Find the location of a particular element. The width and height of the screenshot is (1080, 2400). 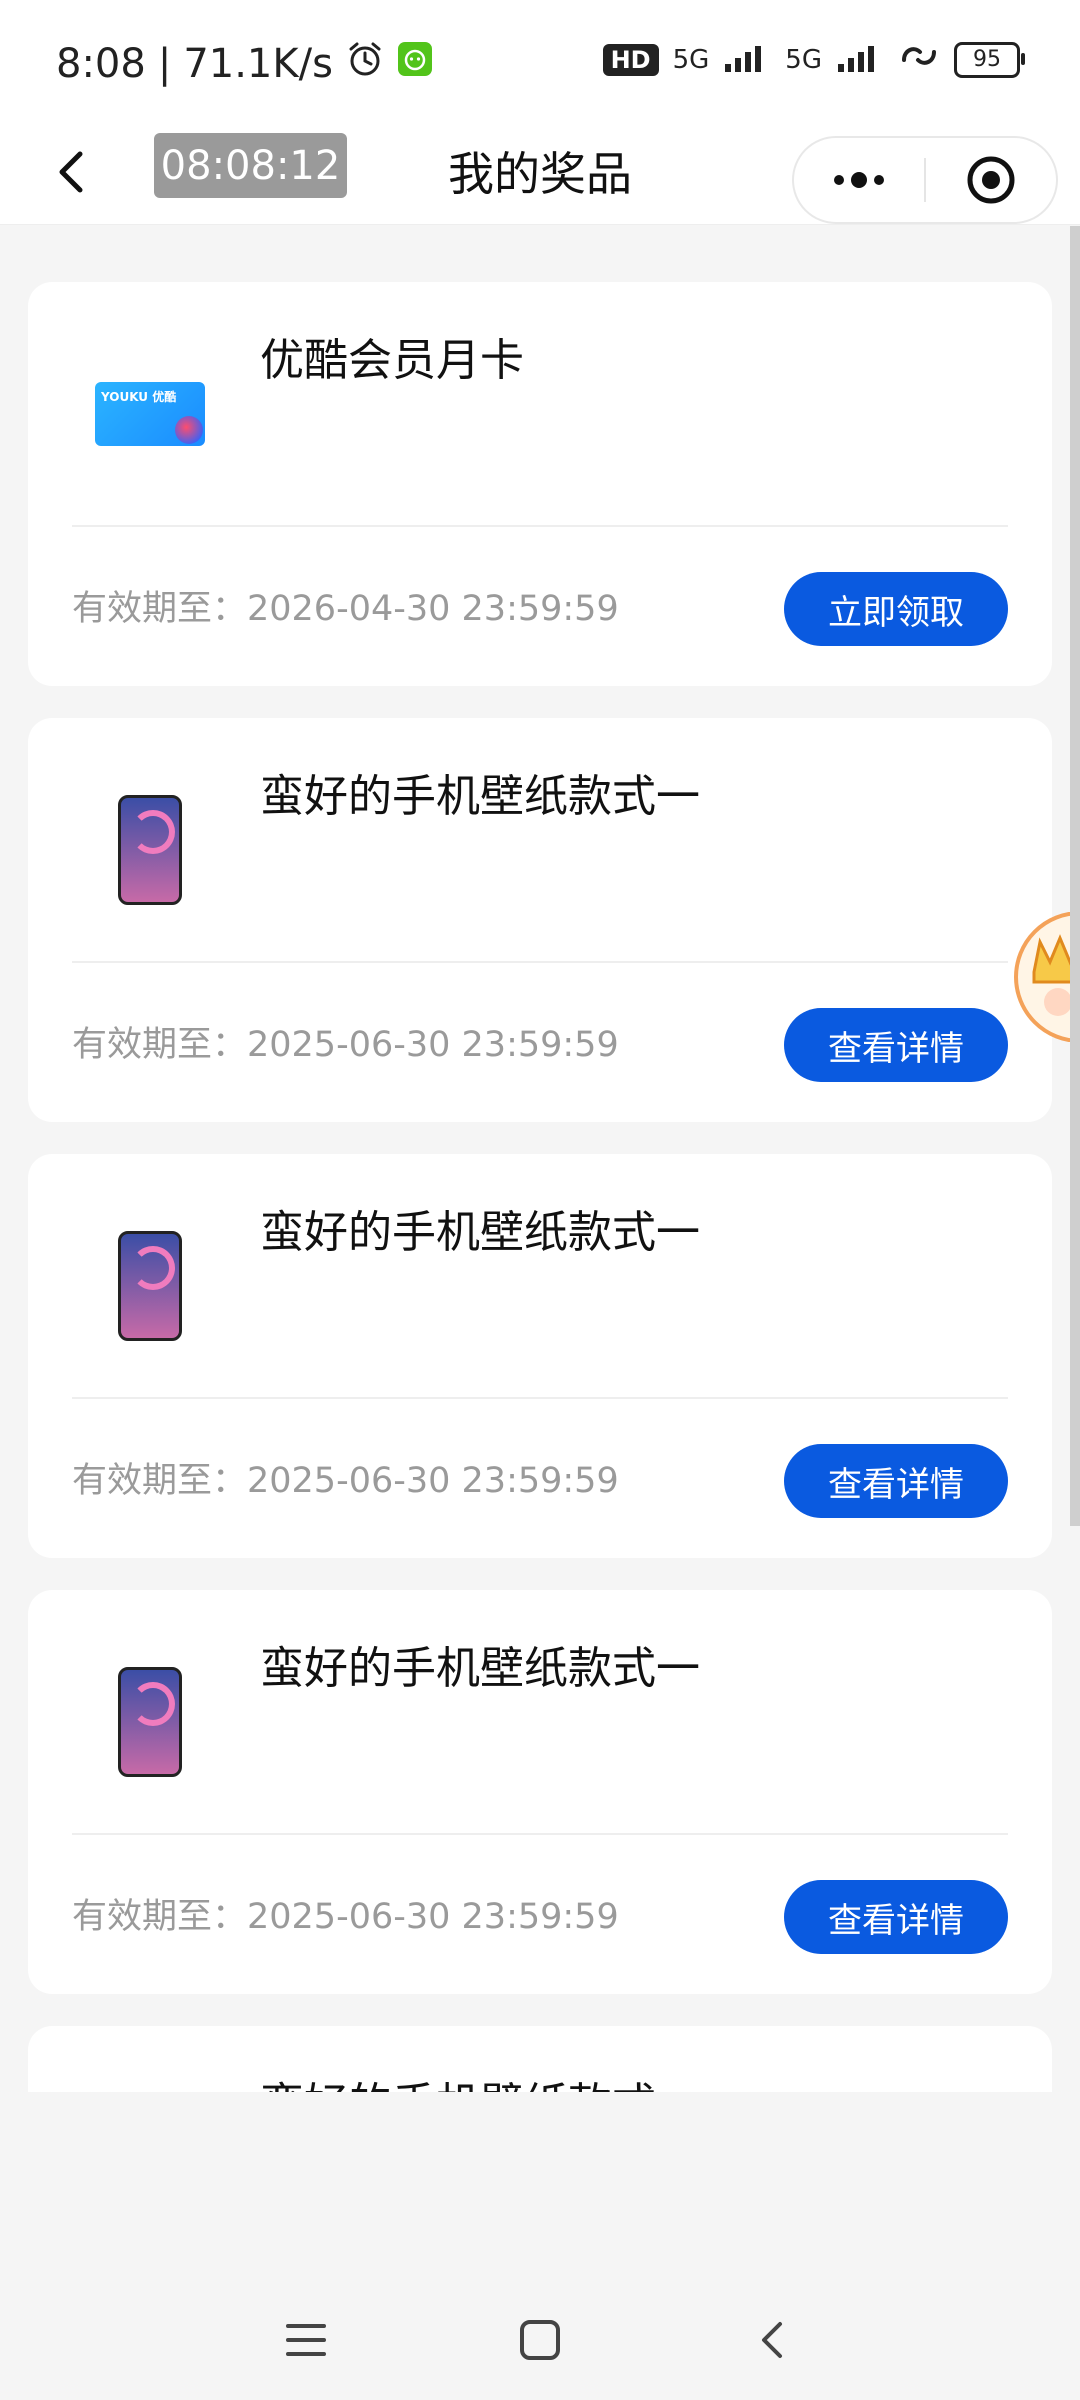

status-left: 8:08 | 71.1K/s is located at coordinates (244, 64).